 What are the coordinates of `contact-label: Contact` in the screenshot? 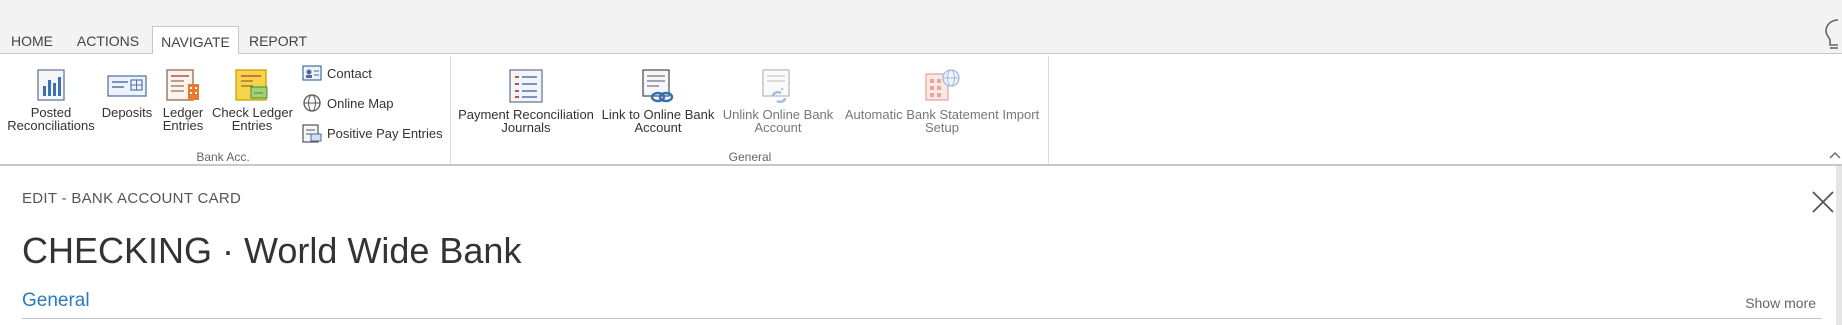 It's located at (349, 73).